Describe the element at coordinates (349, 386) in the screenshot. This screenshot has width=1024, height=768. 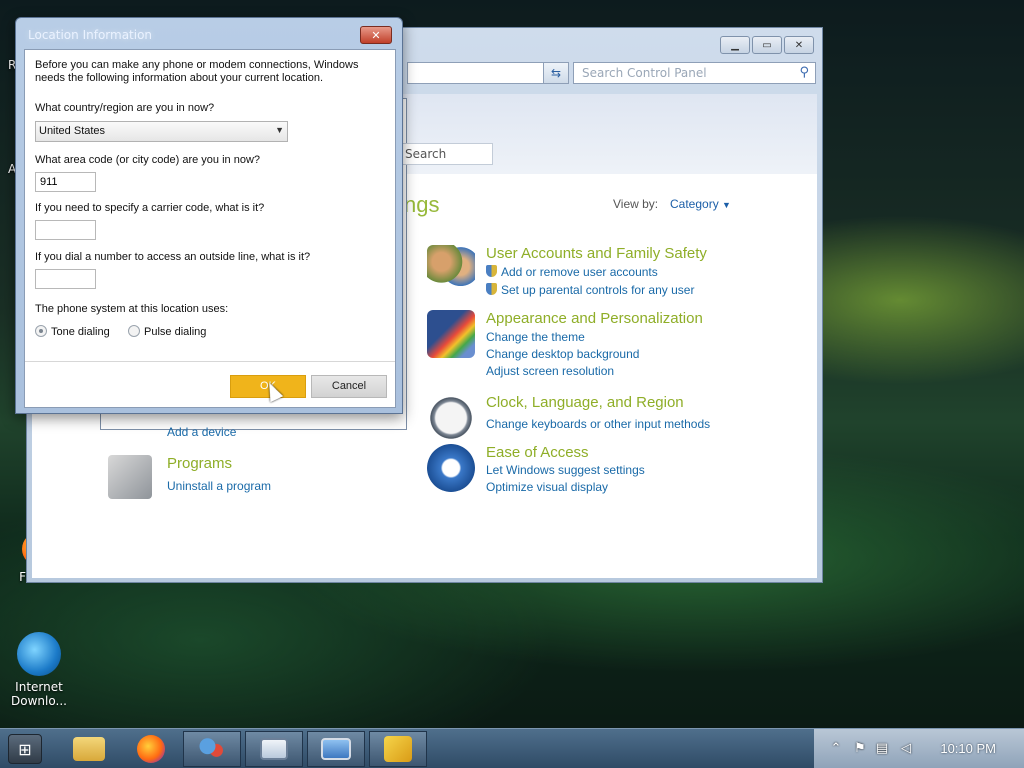
I see `cancel-button: Cancel` at that location.